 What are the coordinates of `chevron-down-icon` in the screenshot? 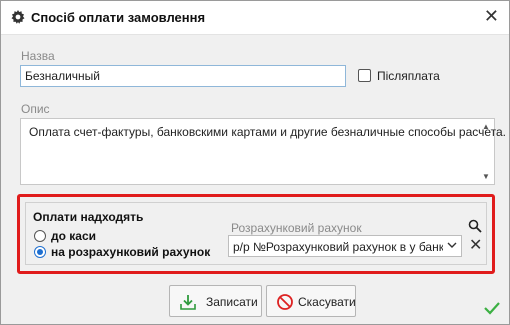 It's located at (452, 245).